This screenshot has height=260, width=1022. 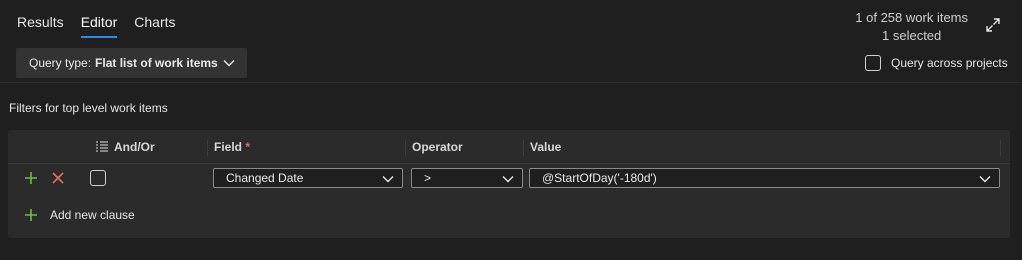 What do you see at coordinates (437, 147) in the screenshot?
I see `header-operator: Operator` at bounding box center [437, 147].